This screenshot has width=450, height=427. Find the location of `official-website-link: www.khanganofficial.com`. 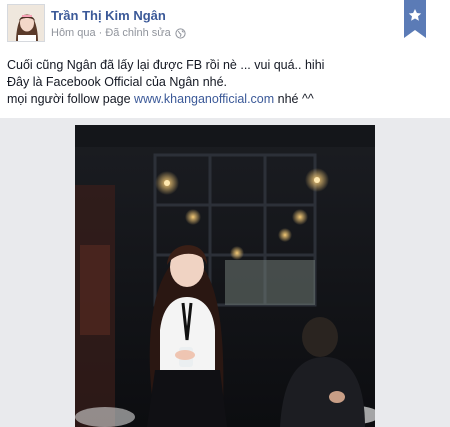

official-website-link: www.khanganofficial.com is located at coordinates (204, 99).